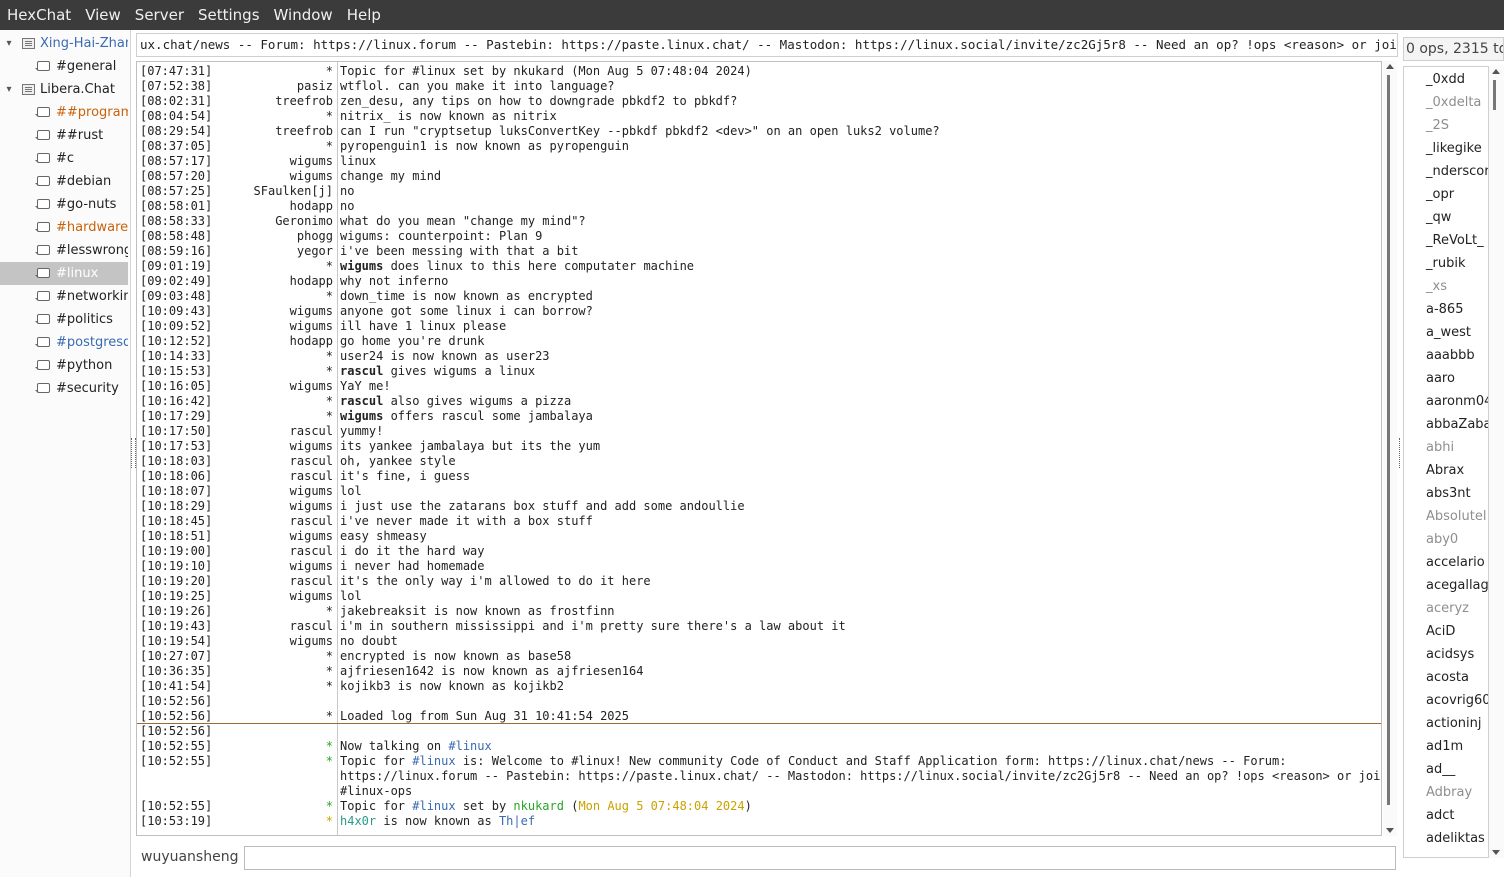 The width and height of the screenshot is (1504, 877). Describe the element at coordinates (64, 204) in the screenshot. I see `tree-channel-go-nuts: #go-nuts` at that location.